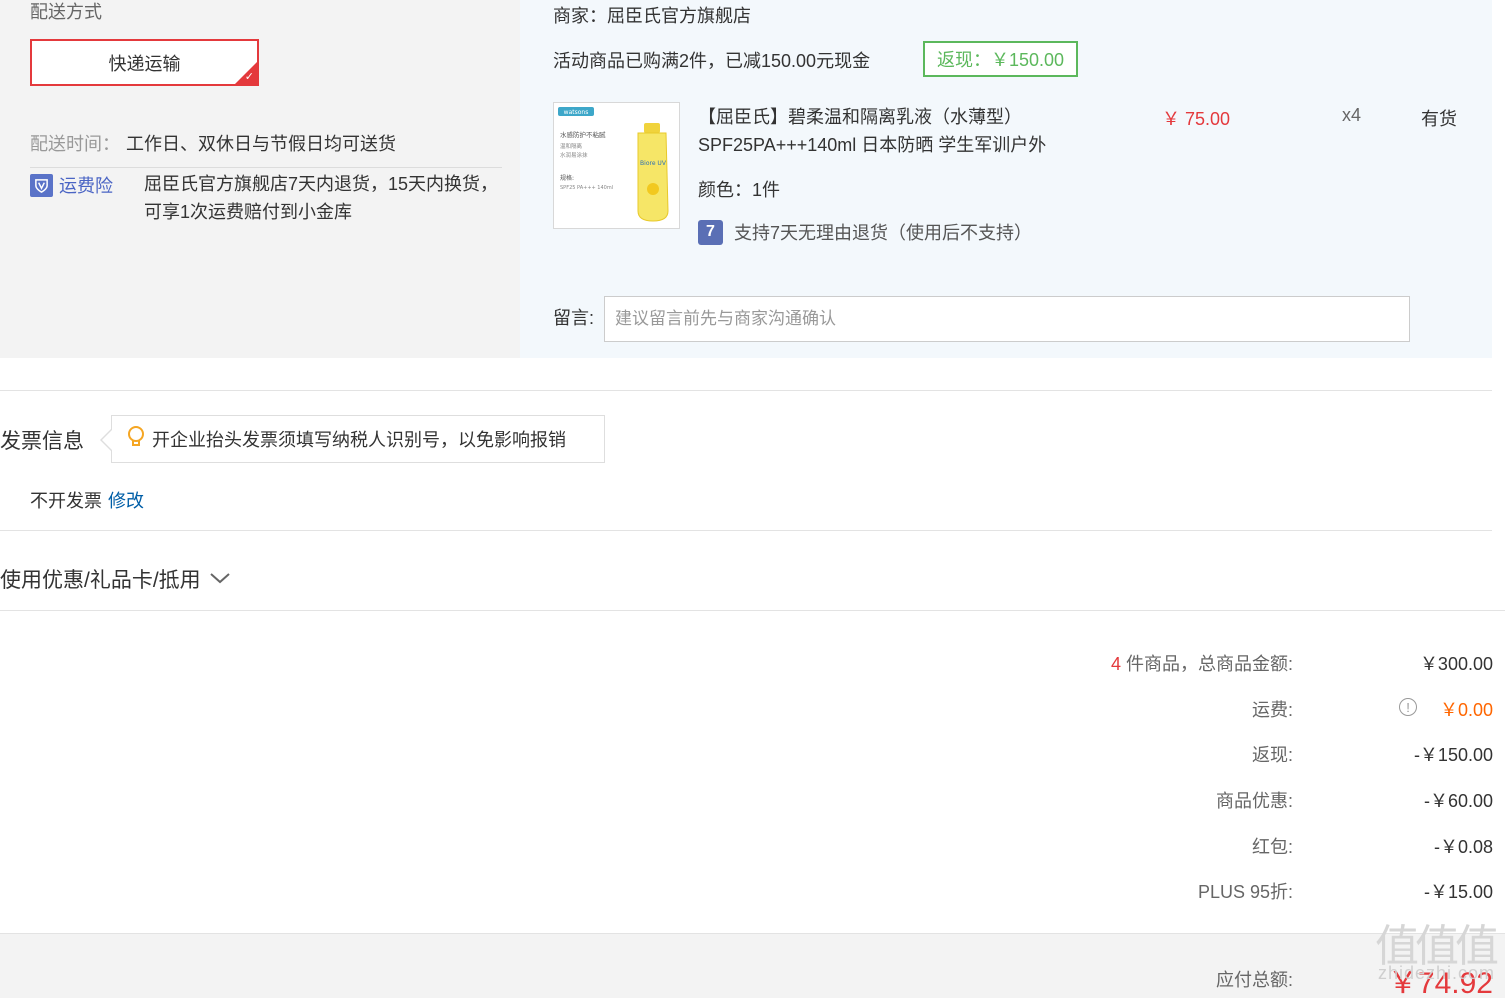 This screenshot has width=1505, height=1002. What do you see at coordinates (574, 155) in the screenshot?
I see `thumb-line3: 水润易涂抹` at bounding box center [574, 155].